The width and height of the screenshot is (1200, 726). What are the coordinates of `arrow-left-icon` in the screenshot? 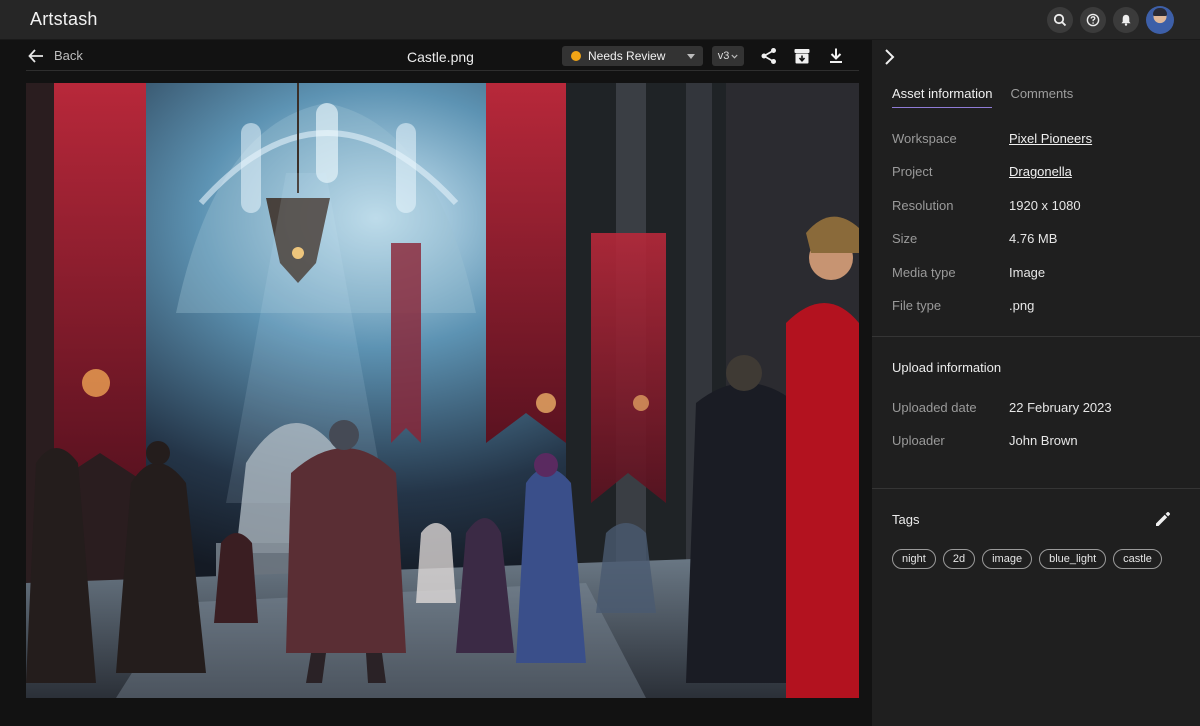 It's located at (35, 55).